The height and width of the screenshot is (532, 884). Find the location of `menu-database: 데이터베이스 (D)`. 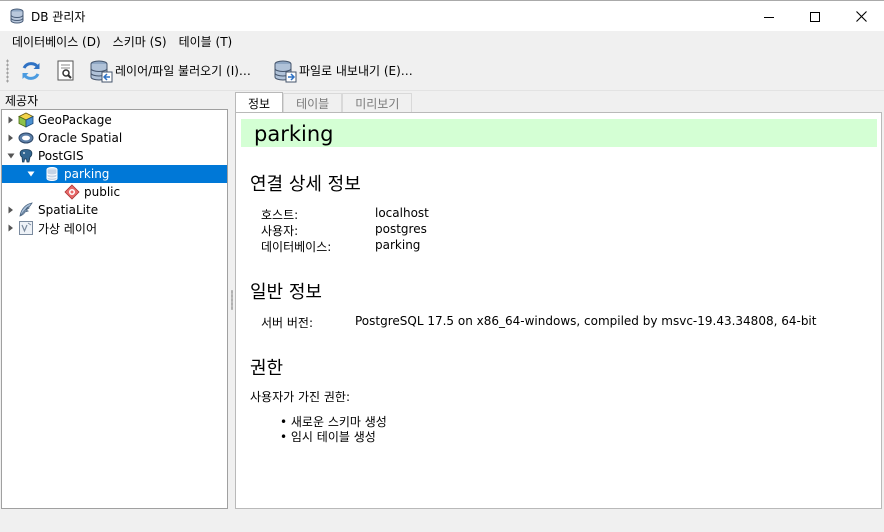

menu-database: 데이터베이스 (D) is located at coordinates (56, 41).